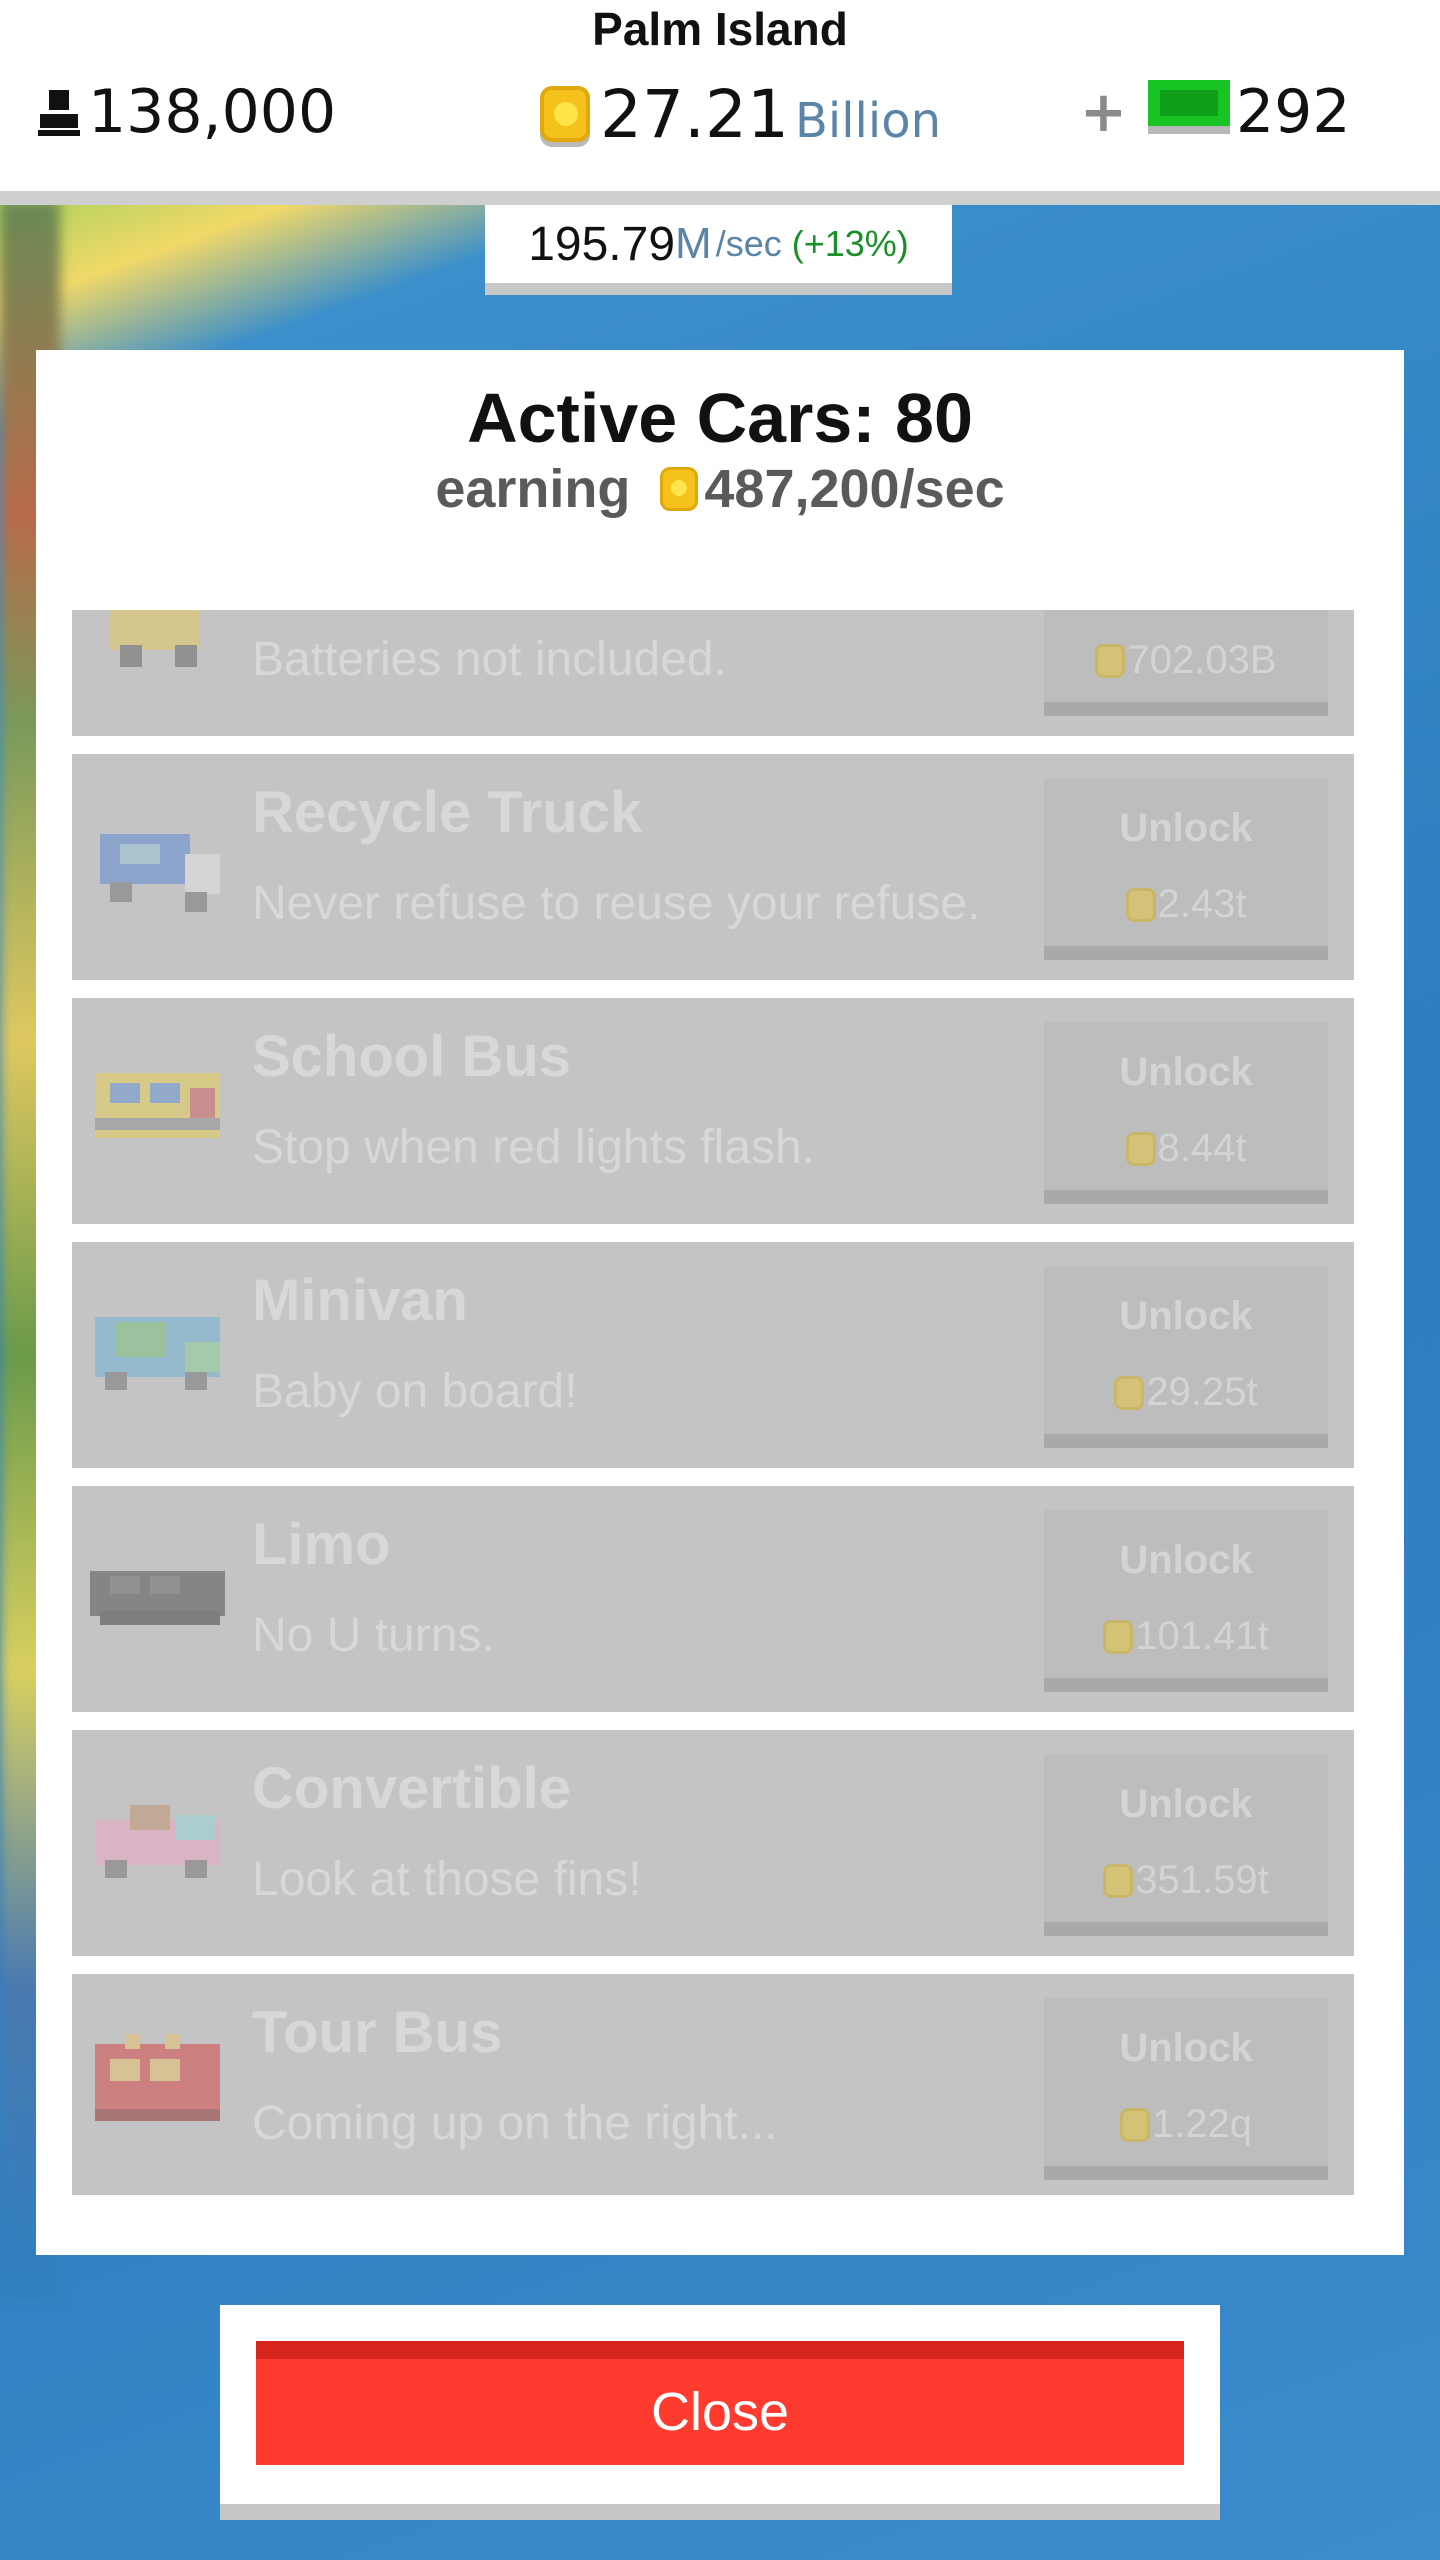  Describe the element at coordinates (1186, 1357) in the screenshot. I see `unlock-button: Unlock 29.25t` at that location.